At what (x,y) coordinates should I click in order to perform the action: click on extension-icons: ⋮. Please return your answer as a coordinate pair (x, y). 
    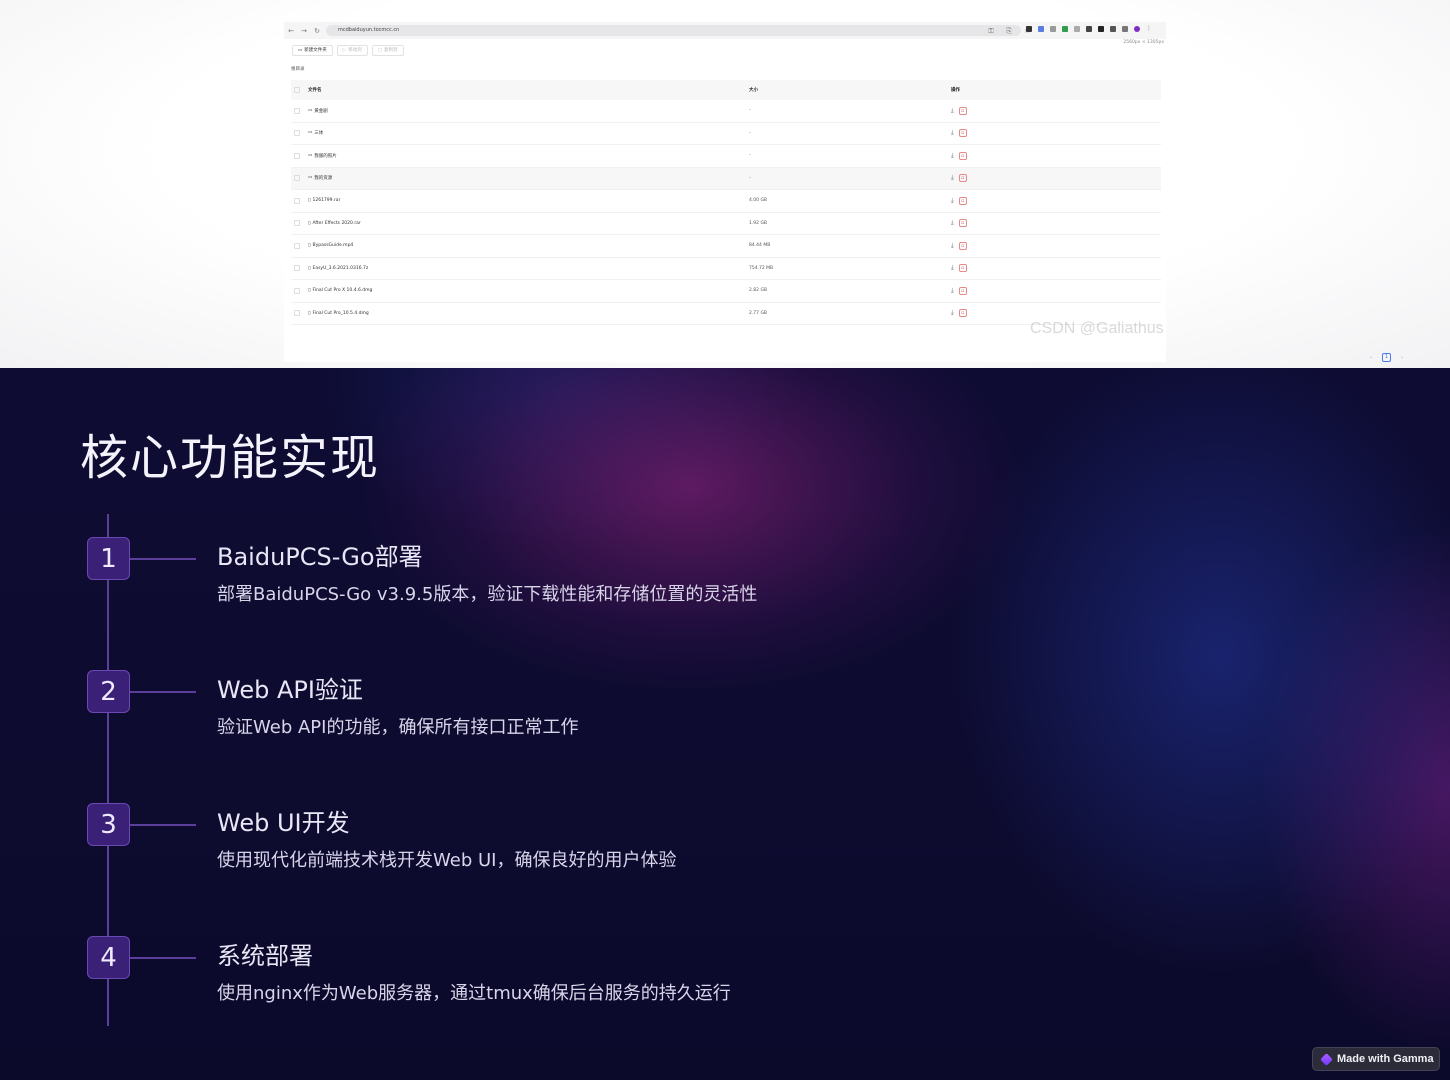
    Looking at the image, I should click on (1089, 29).